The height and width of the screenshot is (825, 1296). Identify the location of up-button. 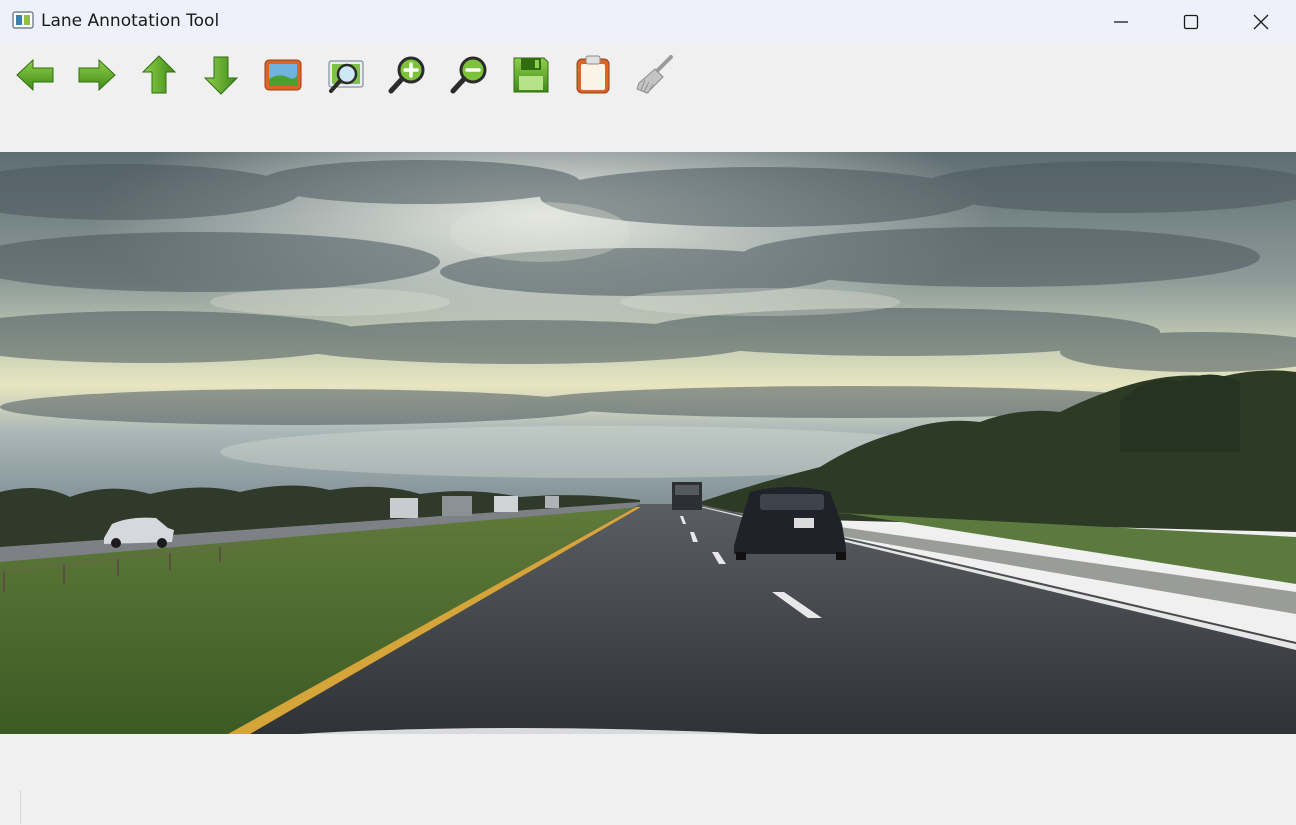
(159, 75).